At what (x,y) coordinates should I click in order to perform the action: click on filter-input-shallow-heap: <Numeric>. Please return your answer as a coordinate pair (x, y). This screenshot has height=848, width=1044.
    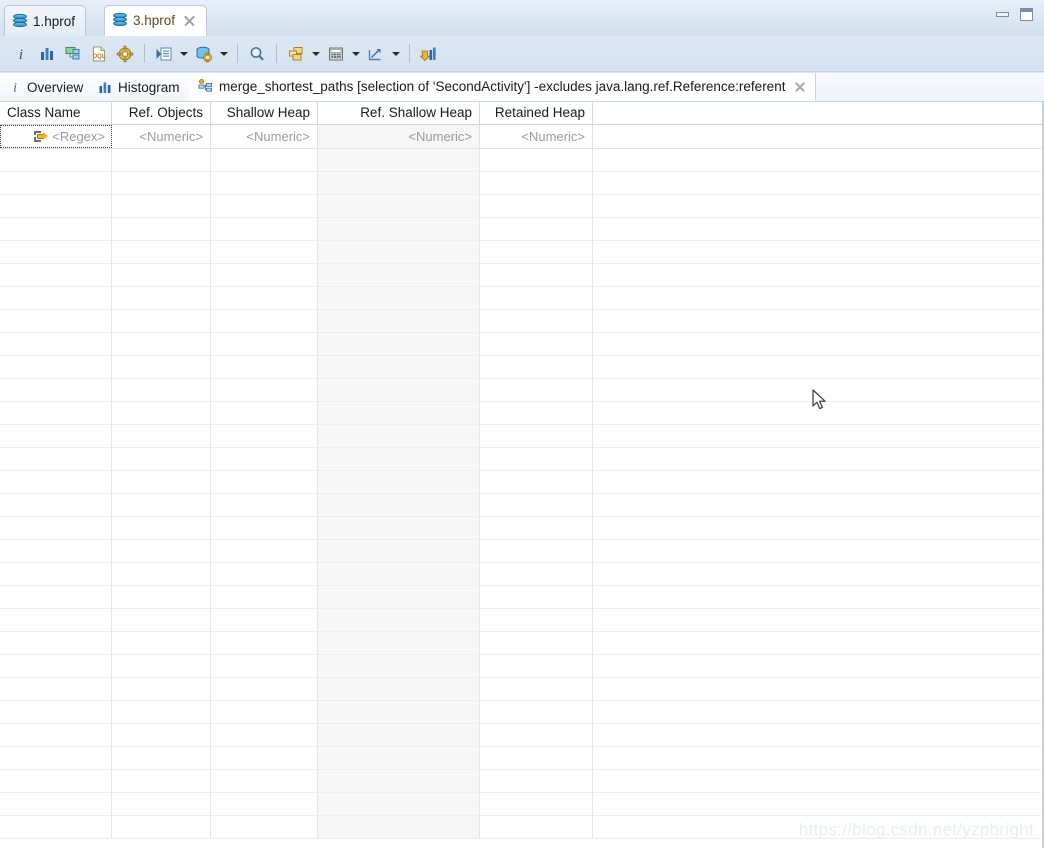
    Looking at the image, I should click on (264, 136).